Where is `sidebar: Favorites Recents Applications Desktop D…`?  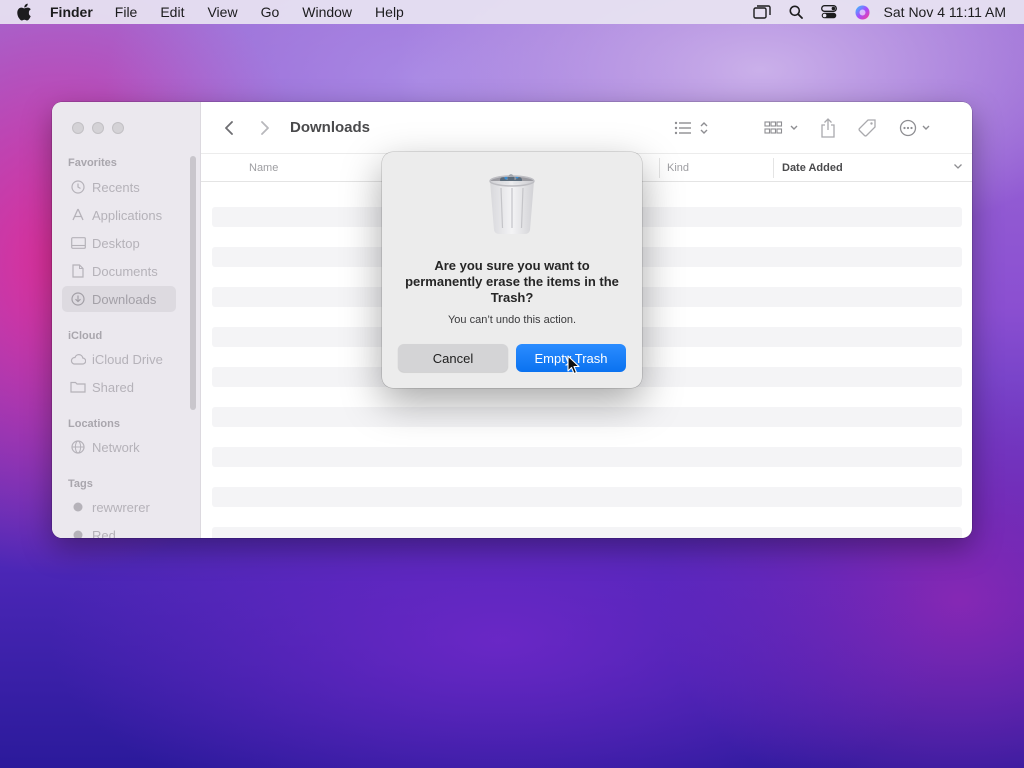 sidebar: Favorites Recents Applications Desktop D… is located at coordinates (126, 320).